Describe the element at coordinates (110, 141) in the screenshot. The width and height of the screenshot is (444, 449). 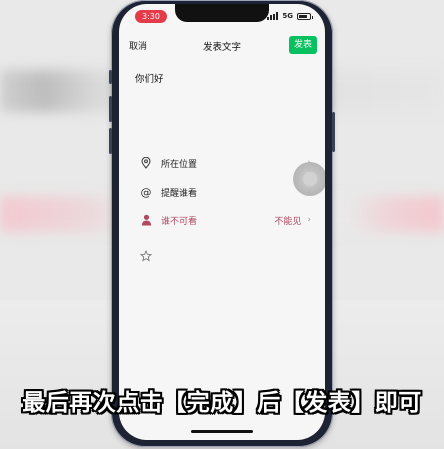
I see `volume-down-button` at that location.